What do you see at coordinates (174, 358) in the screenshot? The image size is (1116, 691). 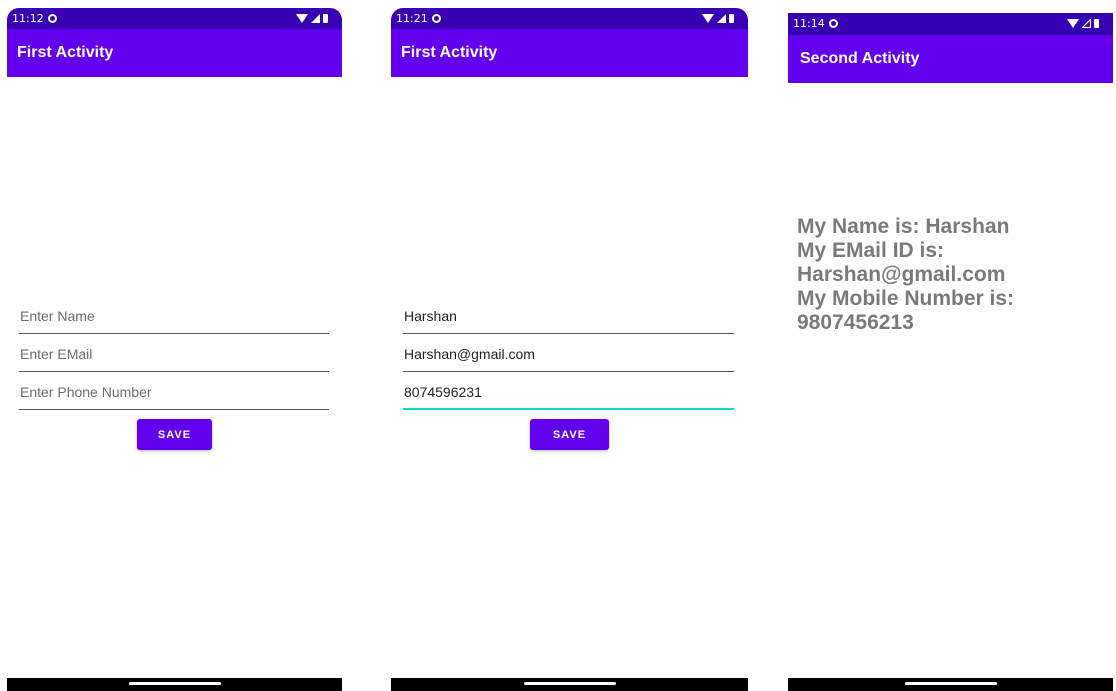 I see `email-input: Enter EMail` at bounding box center [174, 358].